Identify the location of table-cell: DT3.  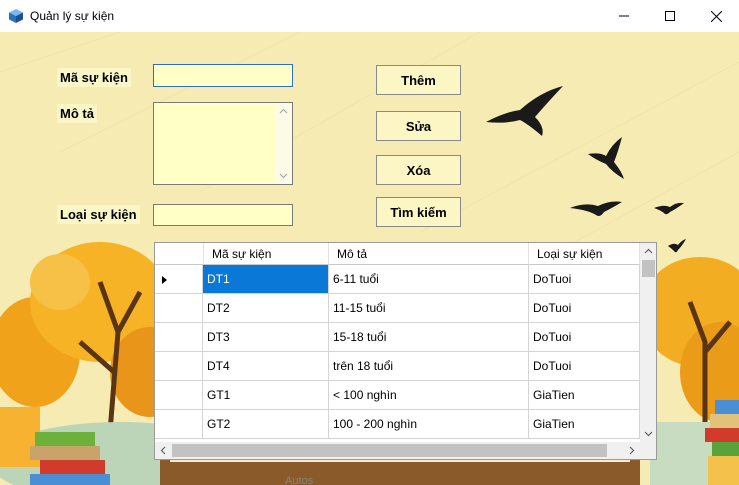
(266, 337).